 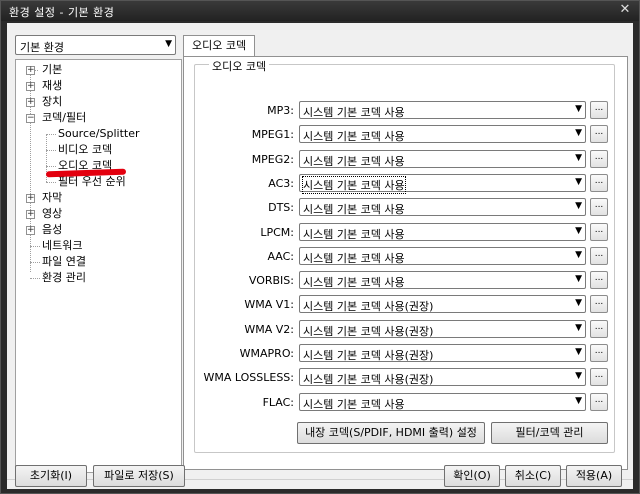 What do you see at coordinates (625, 10) in the screenshot?
I see `close-icon: ✕` at bounding box center [625, 10].